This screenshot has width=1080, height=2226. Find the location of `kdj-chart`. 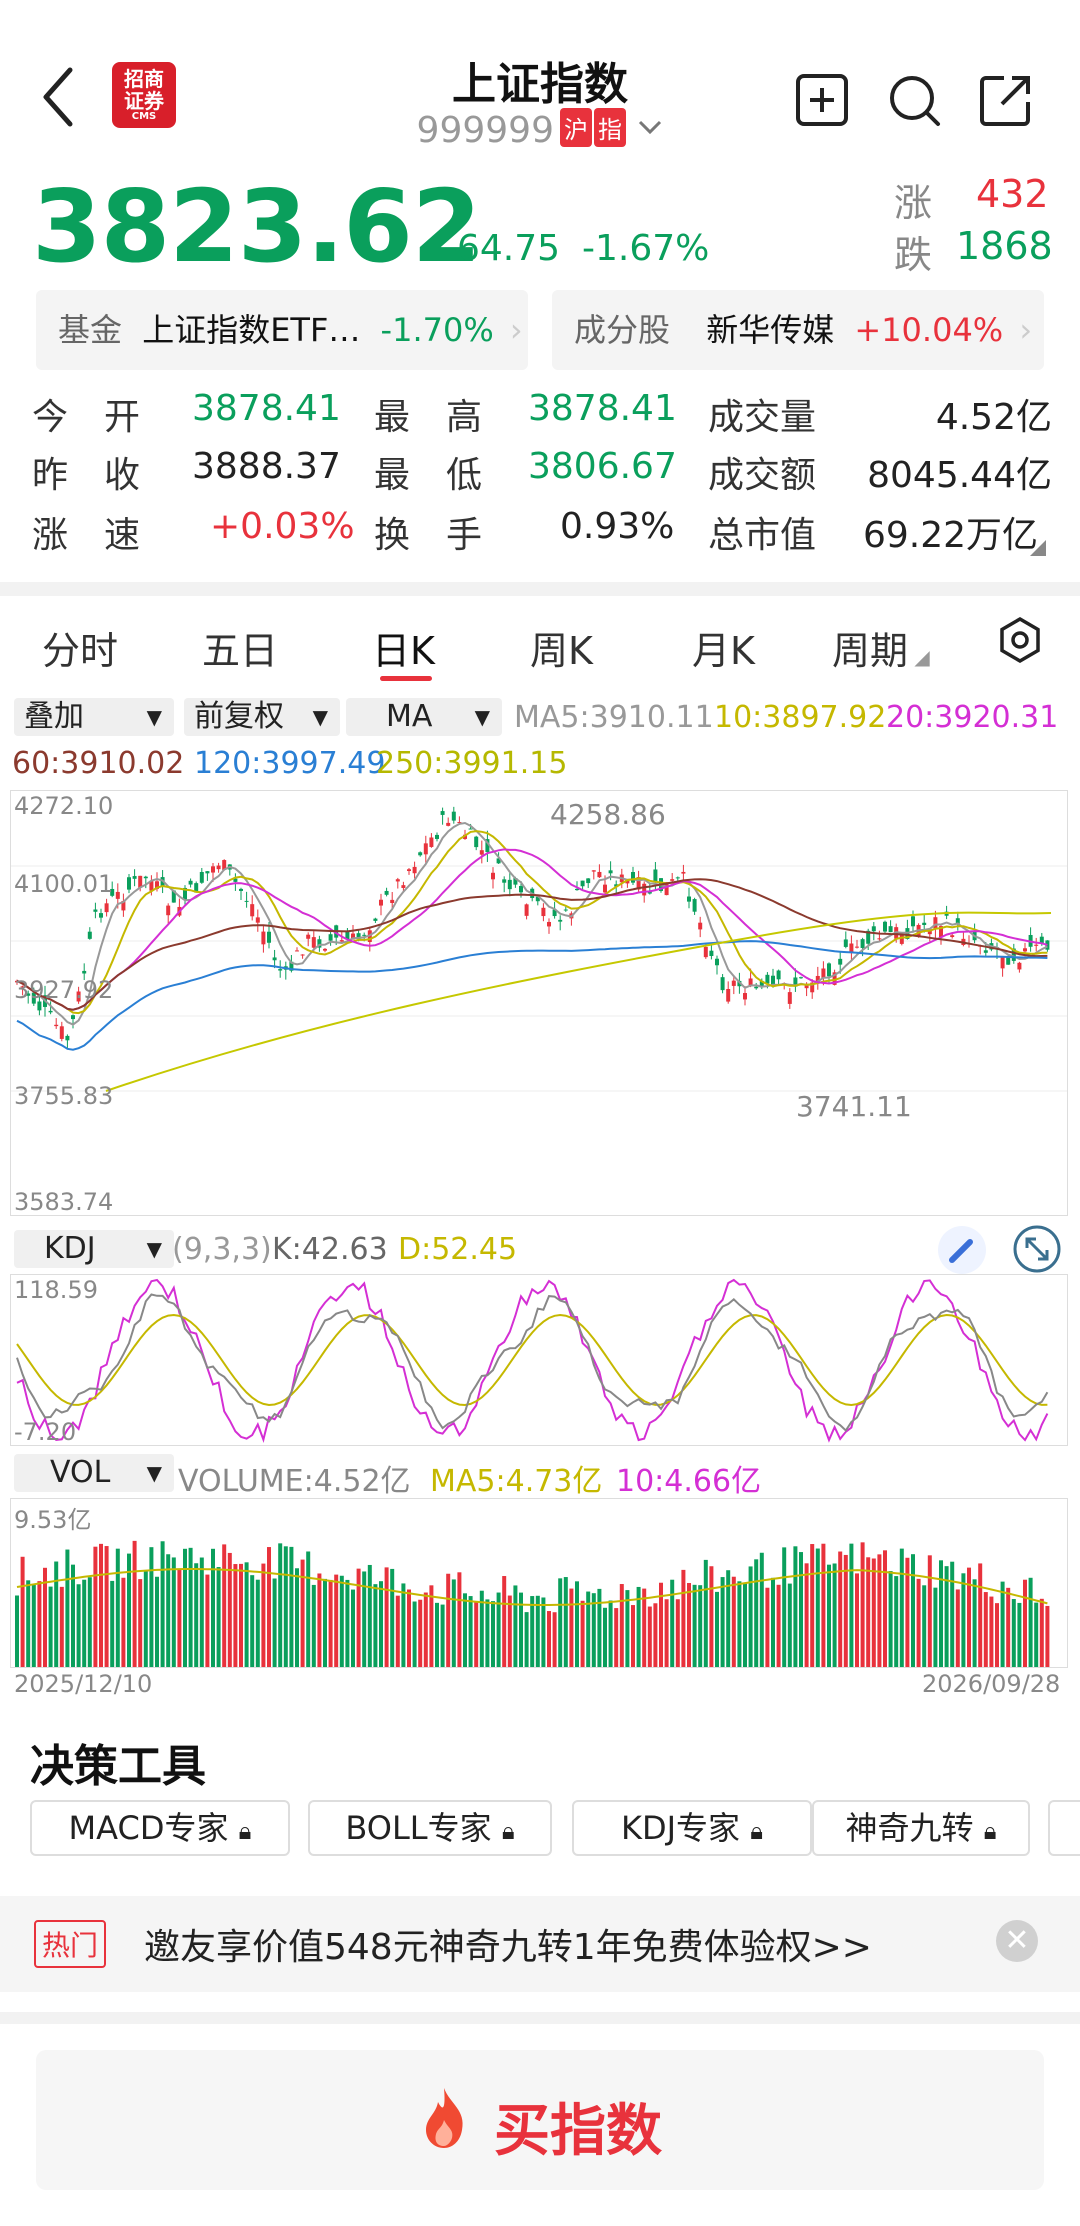

kdj-chart is located at coordinates (539, 1360).